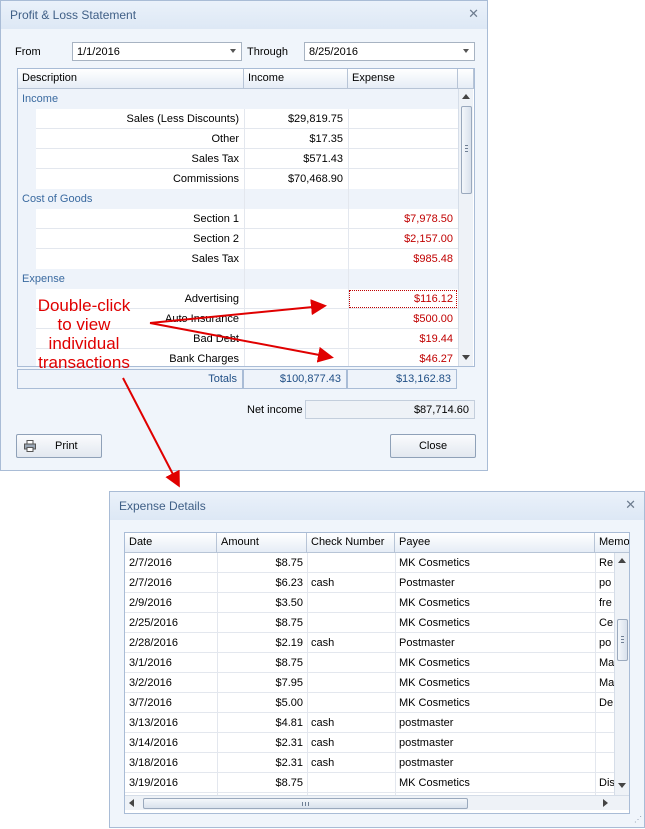 The height and width of the screenshot is (829, 645). I want to click on row-expense: $985.48, so click(403, 259).